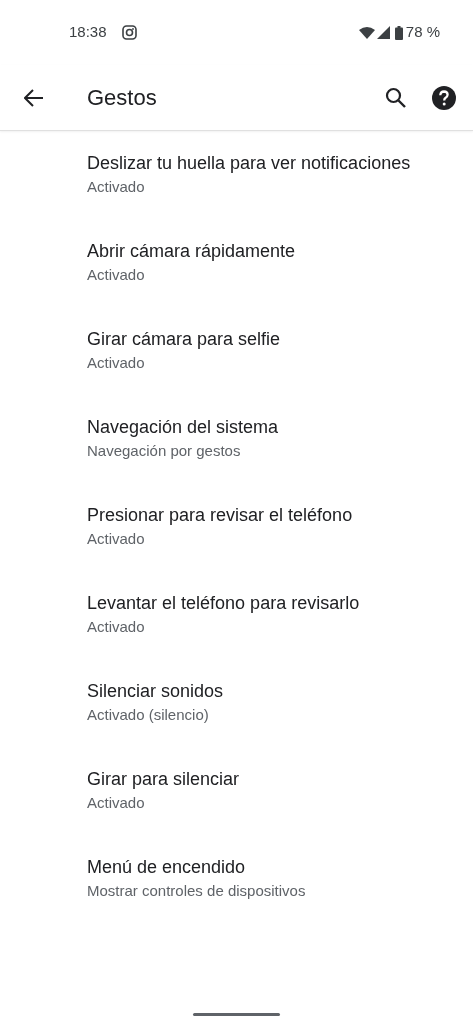  I want to click on wifi-icon, so click(366, 32).